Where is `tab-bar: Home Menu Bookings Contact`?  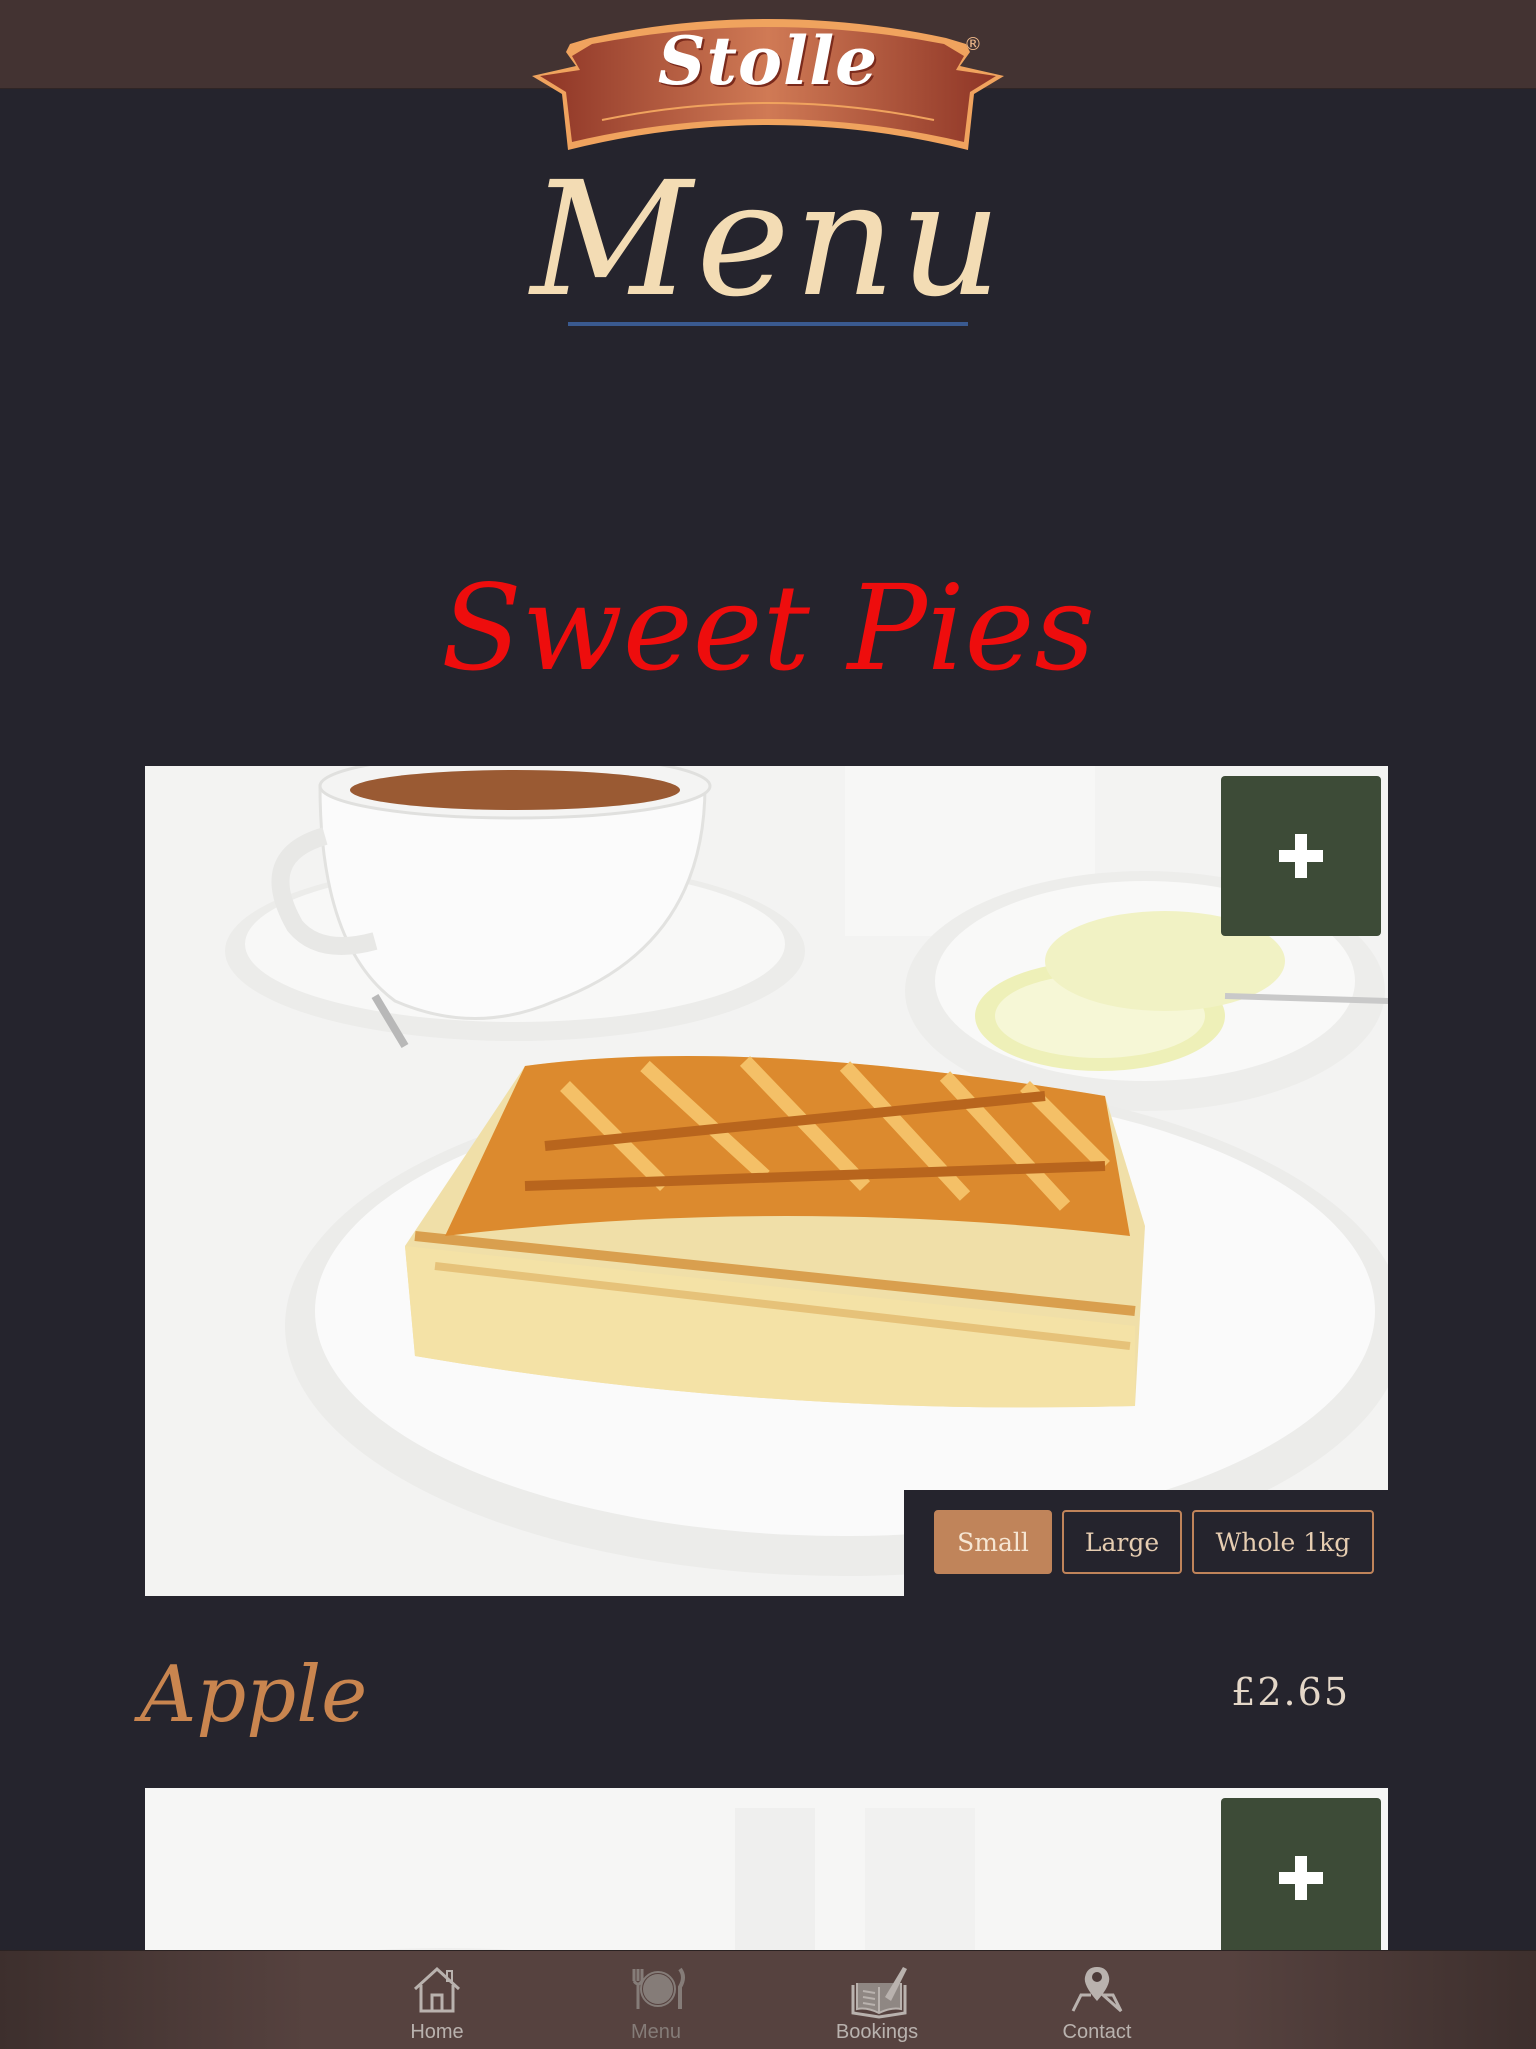 tab-bar: Home Menu Bookings Contact is located at coordinates (768, 1999).